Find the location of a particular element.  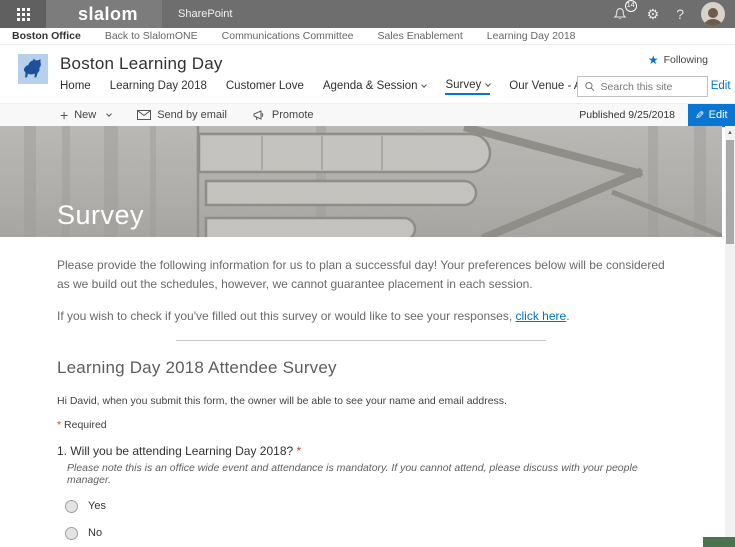

radio-no is located at coordinates (71, 533).